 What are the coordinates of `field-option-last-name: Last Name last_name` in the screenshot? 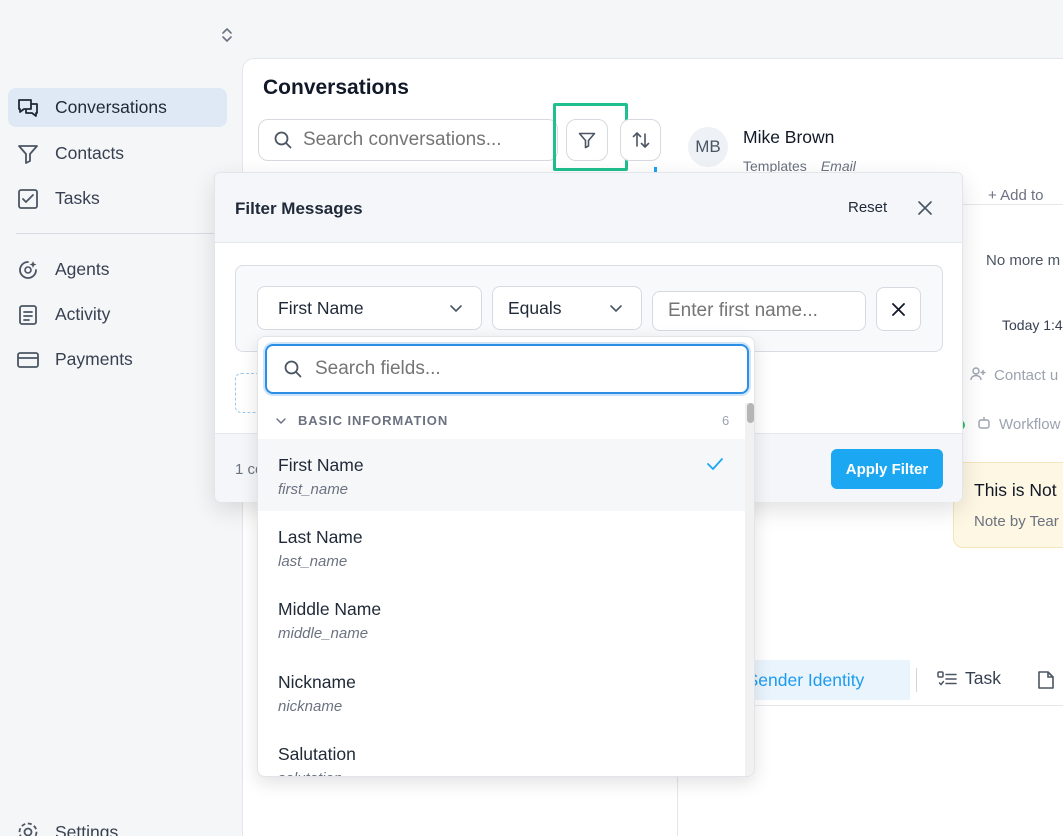 It's located at (501, 547).